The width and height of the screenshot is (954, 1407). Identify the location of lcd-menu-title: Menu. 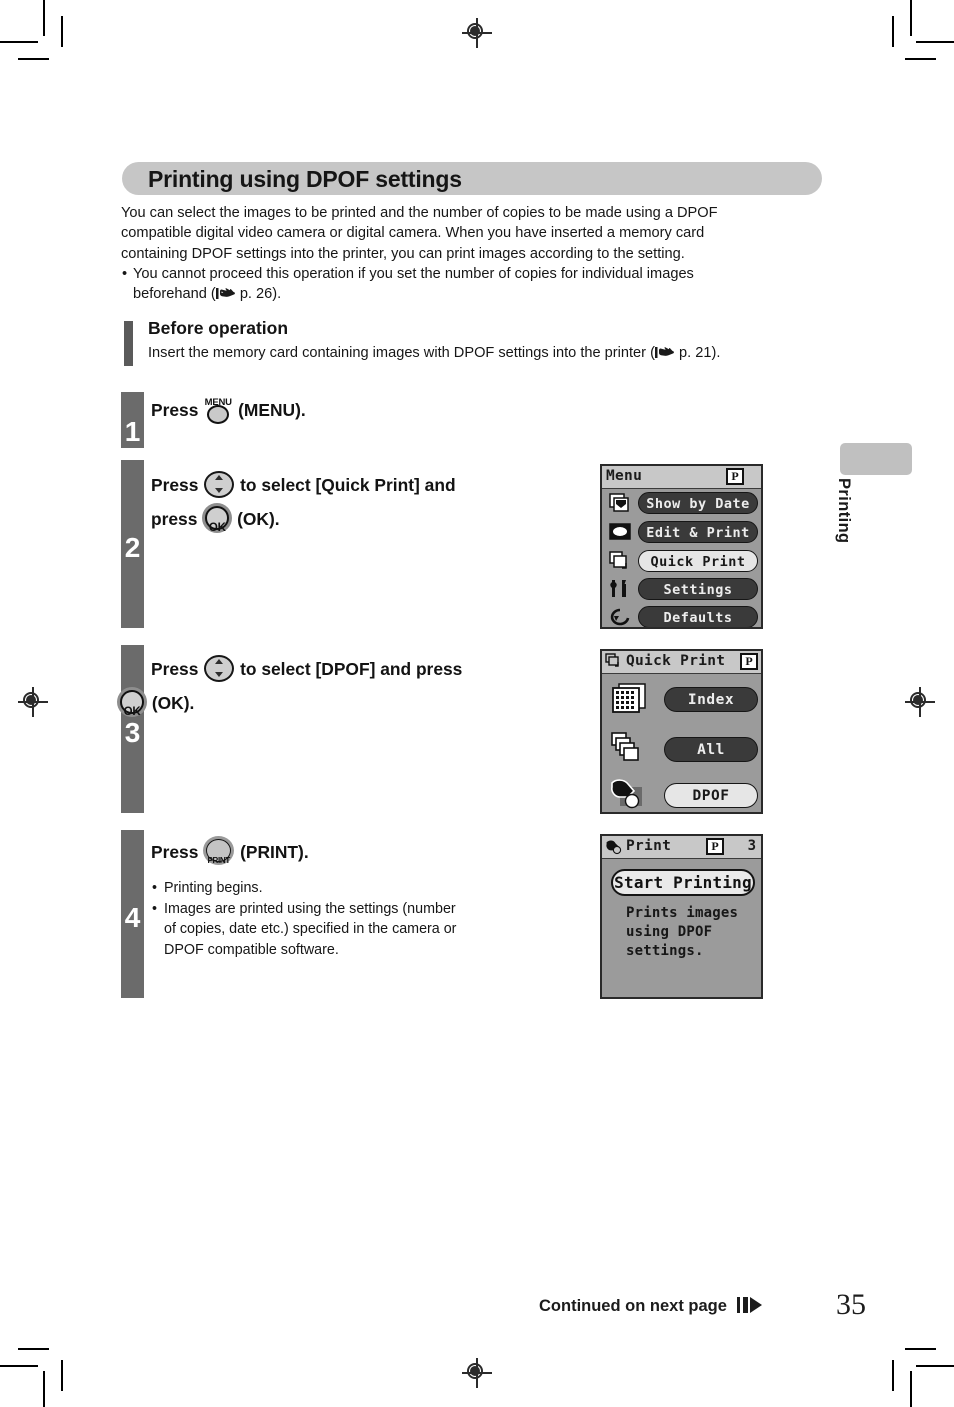
(624, 476).